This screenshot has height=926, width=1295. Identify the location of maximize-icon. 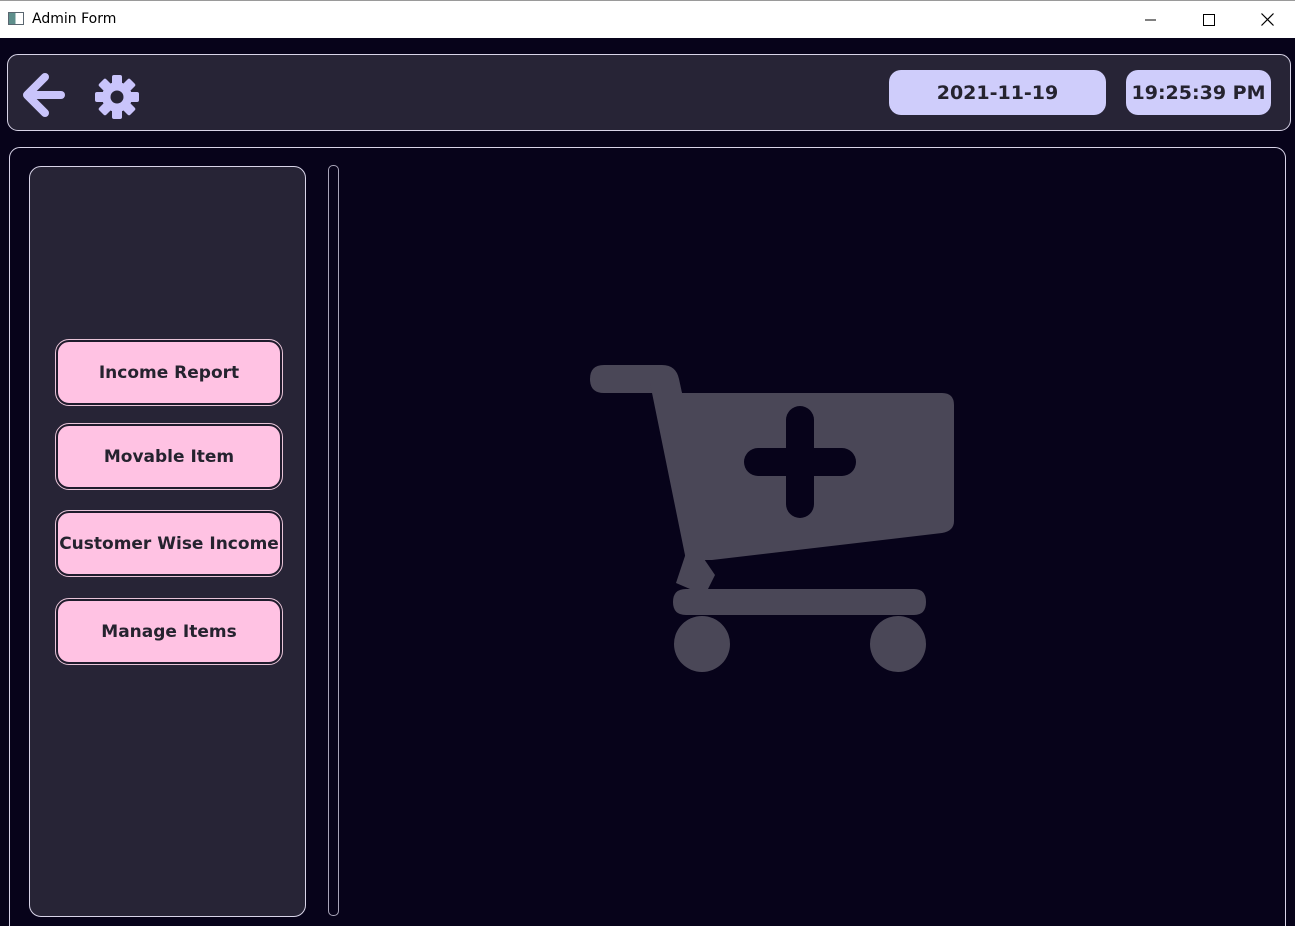
(1209, 19).